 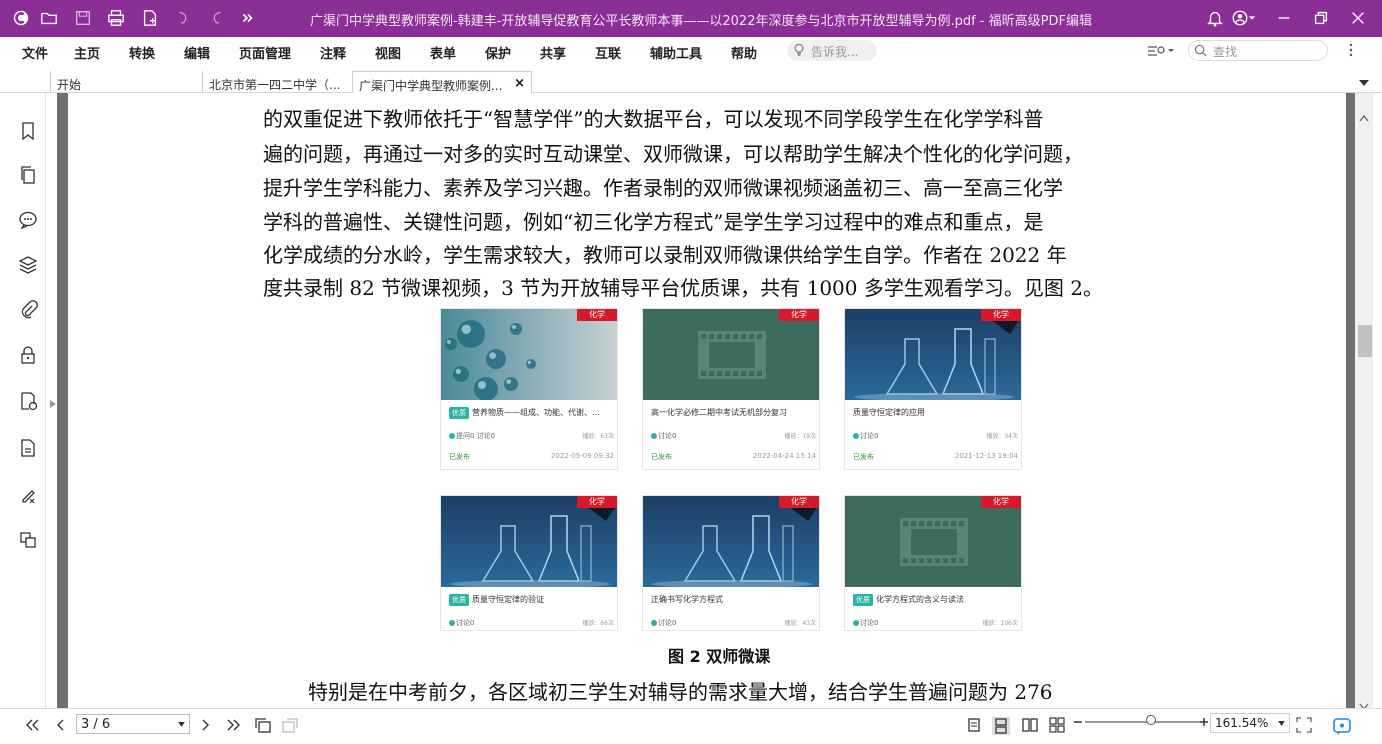 I want to click on lesson-title: 质量守恒定律的应用, so click(x=935, y=412).